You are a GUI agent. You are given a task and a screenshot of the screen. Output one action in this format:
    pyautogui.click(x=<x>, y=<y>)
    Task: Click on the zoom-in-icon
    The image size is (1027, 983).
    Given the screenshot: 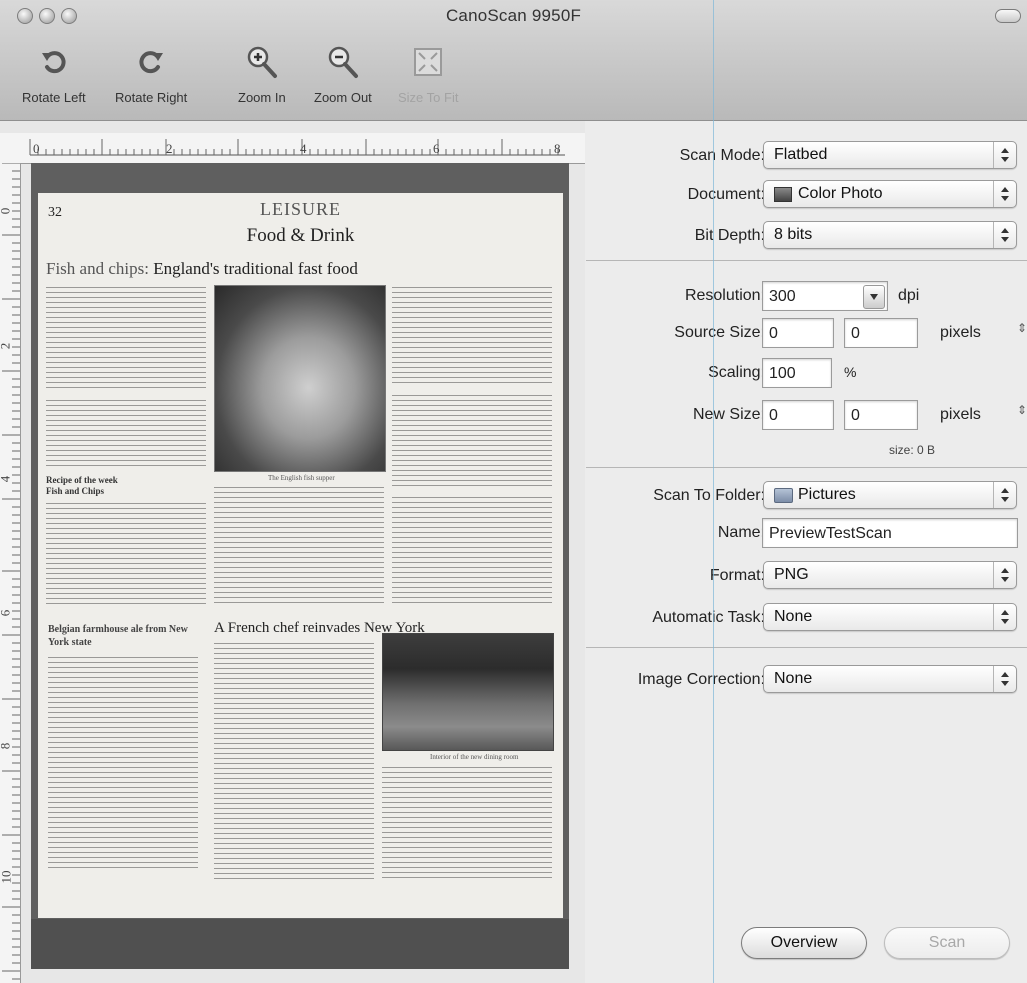 What is the action you would take?
    pyautogui.click(x=262, y=62)
    